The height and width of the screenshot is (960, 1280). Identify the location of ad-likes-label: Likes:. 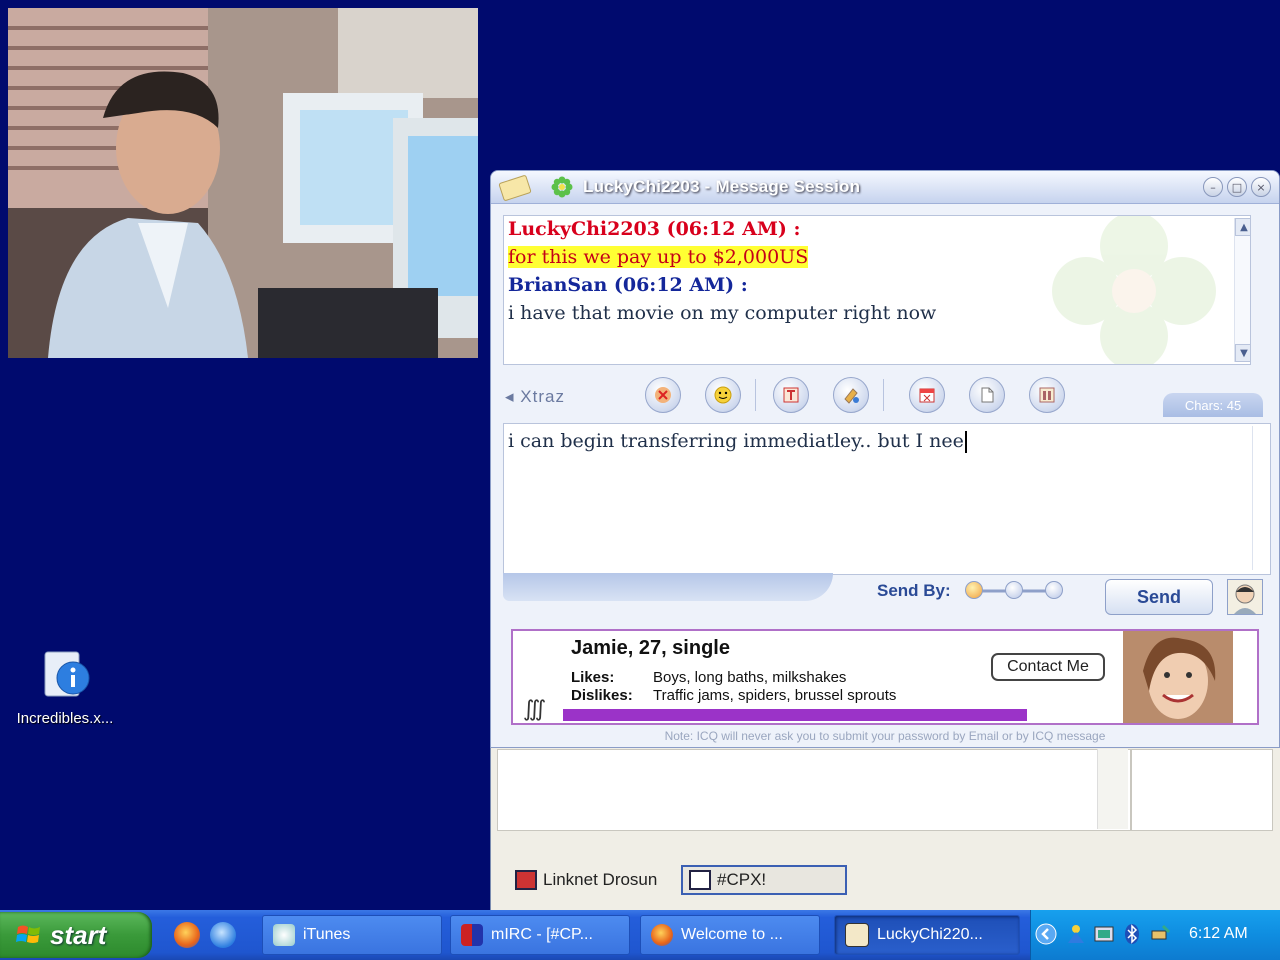
(593, 677).